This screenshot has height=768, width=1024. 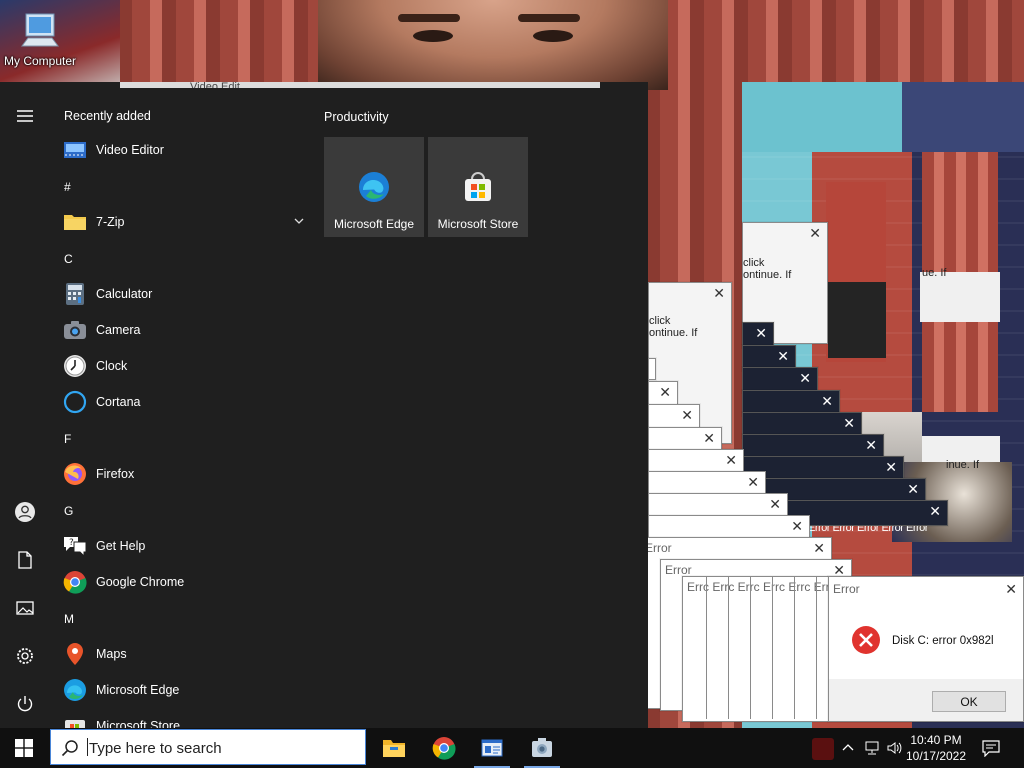 What do you see at coordinates (926, 649) in the screenshot?
I see `error-dialog: Error ✕ Disk C: error 0x982l OK` at bounding box center [926, 649].